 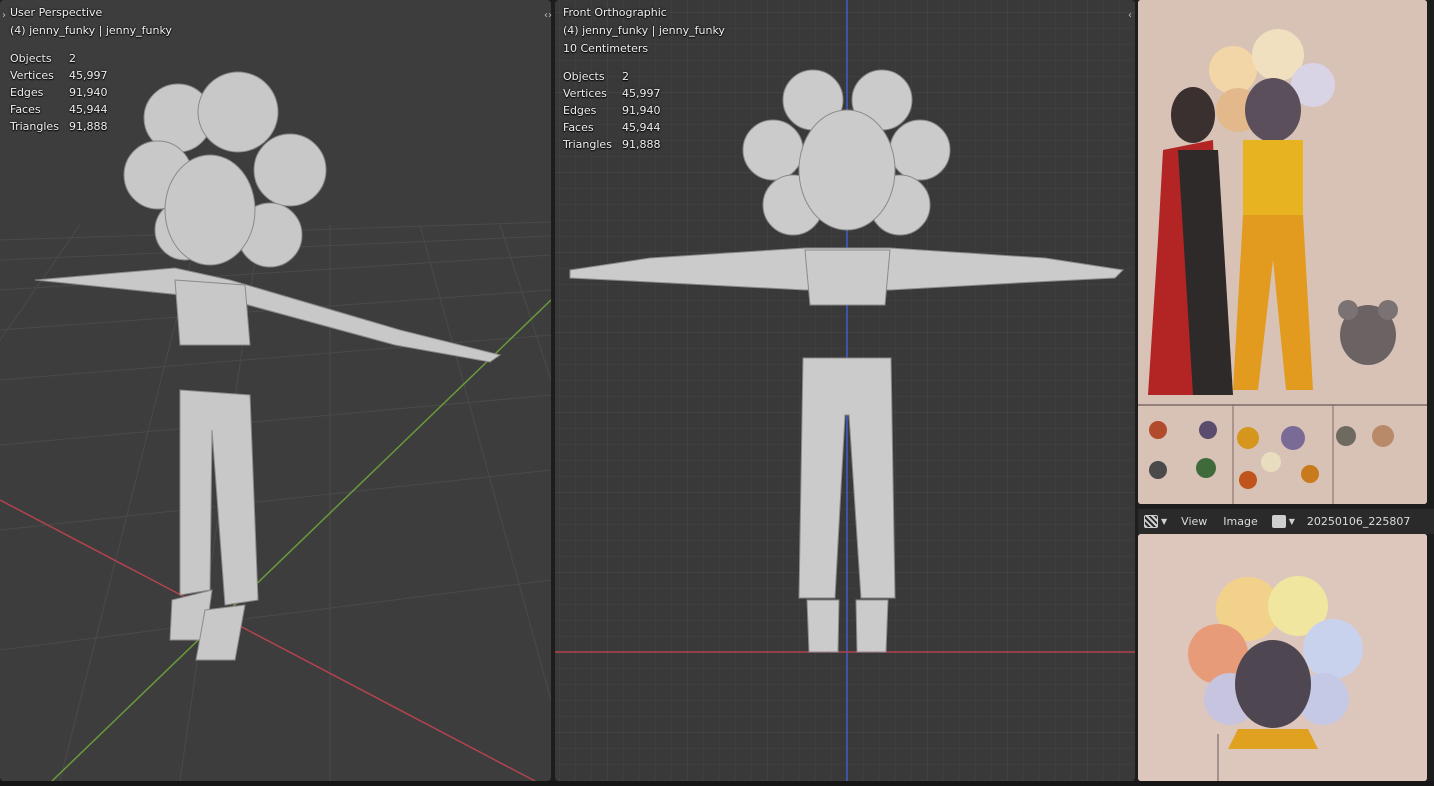 What do you see at coordinates (4, 15) in the screenshot?
I see `sidebar-toggle-icon: ›` at bounding box center [4, 15].